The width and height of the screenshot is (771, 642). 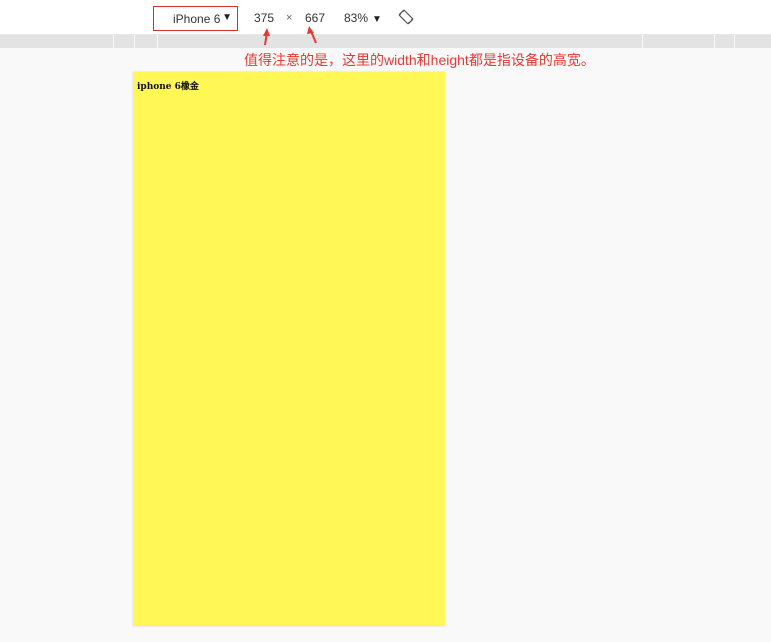 I want to click on media-query-ruler, so click(x=385, y=41).